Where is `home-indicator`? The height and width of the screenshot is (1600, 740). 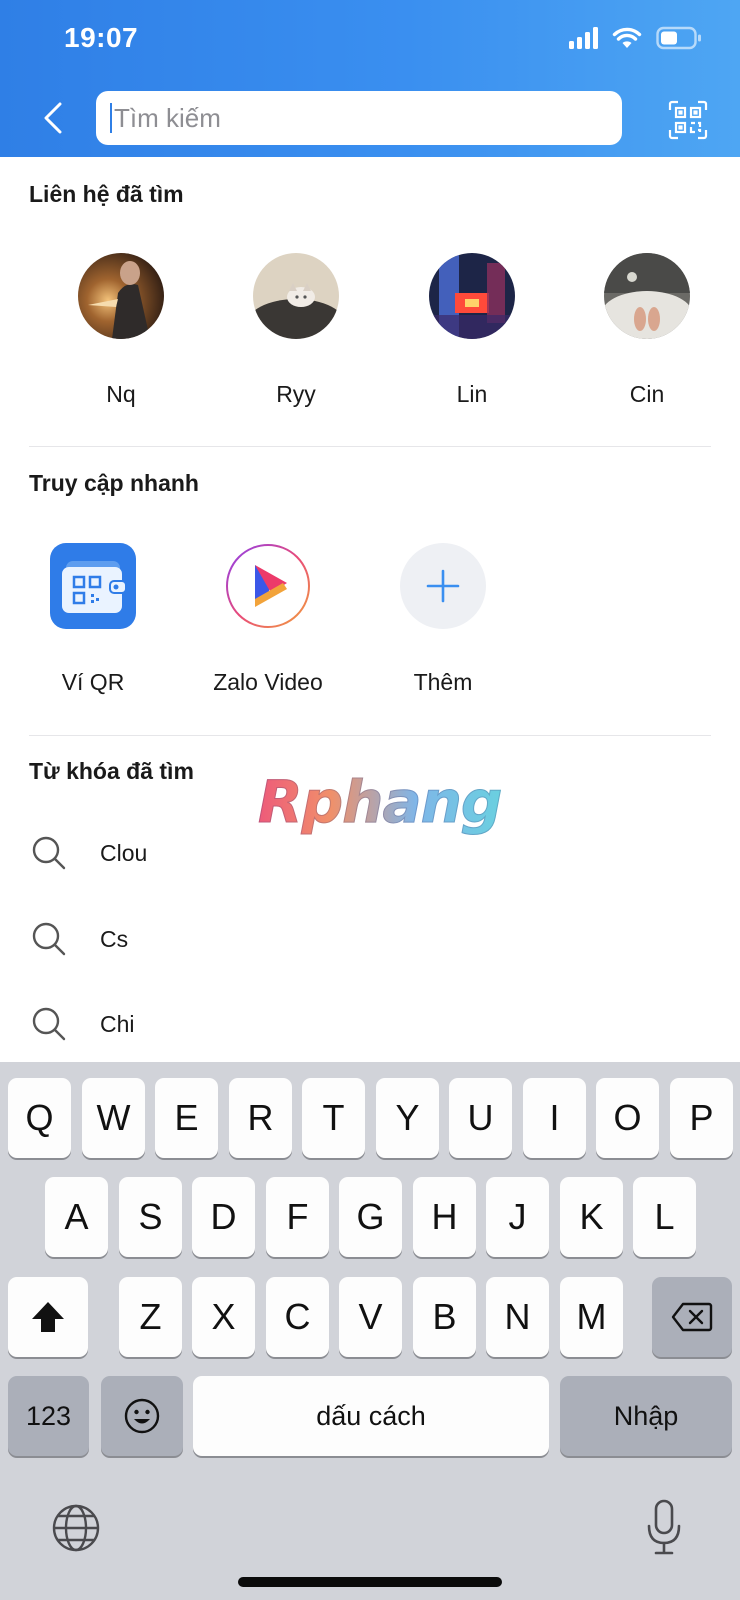 home-indicator is located at coordinates (370, 1582).